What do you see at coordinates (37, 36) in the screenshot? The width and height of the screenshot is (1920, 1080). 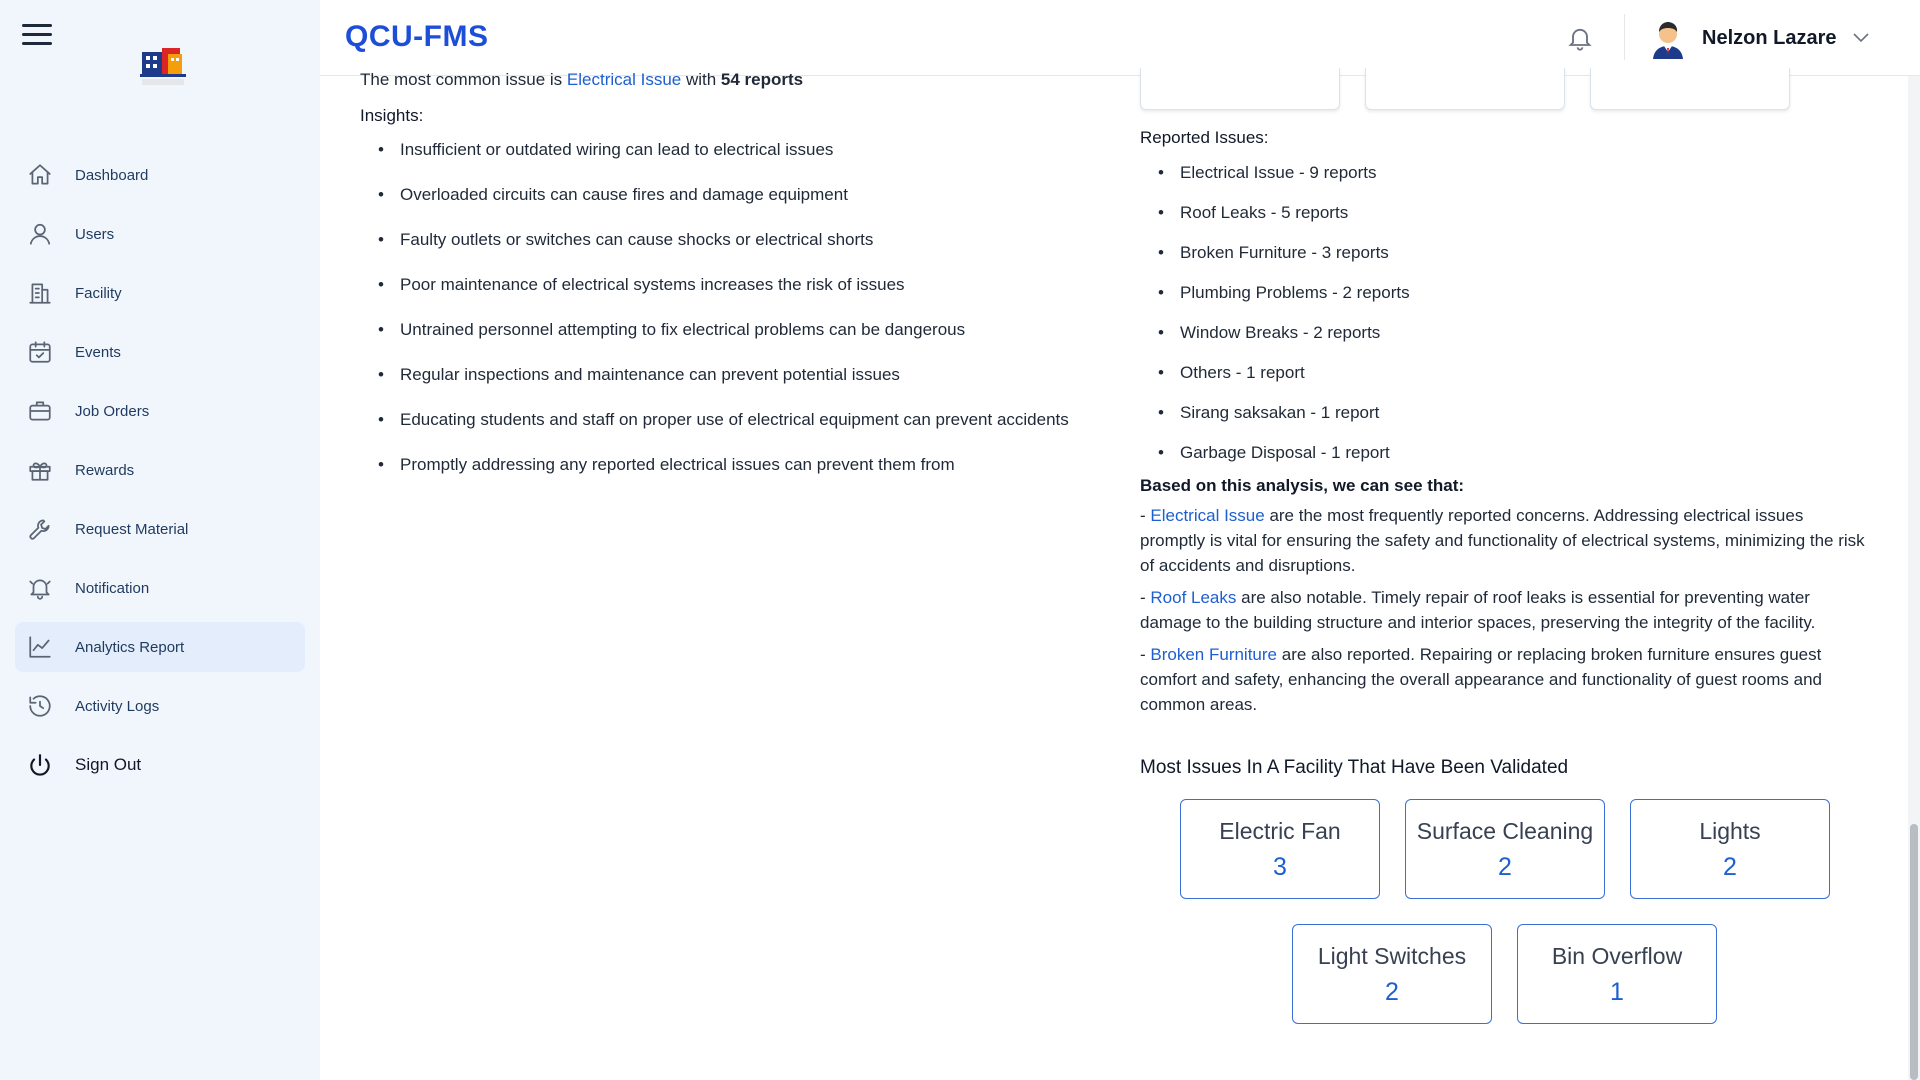 I see `menu-icon` at bounding box center [37, 36].